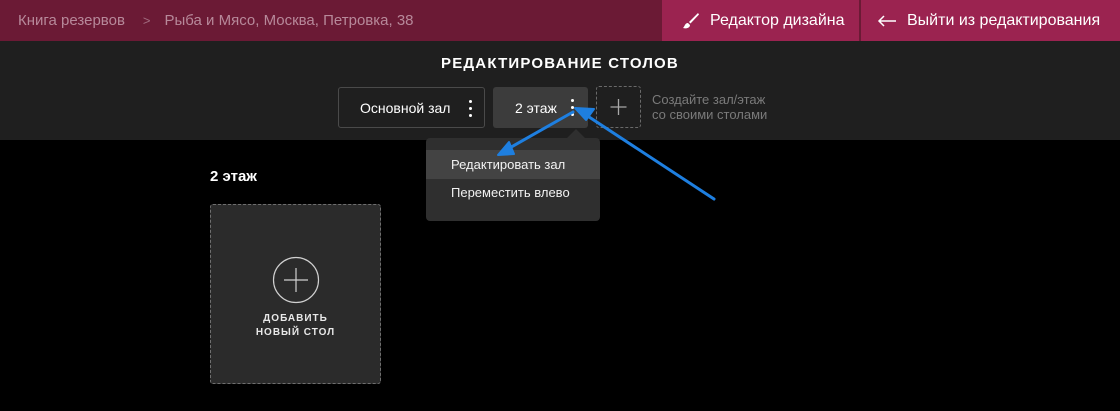  I want to click on arrow-left-icon, so click(887, 21).